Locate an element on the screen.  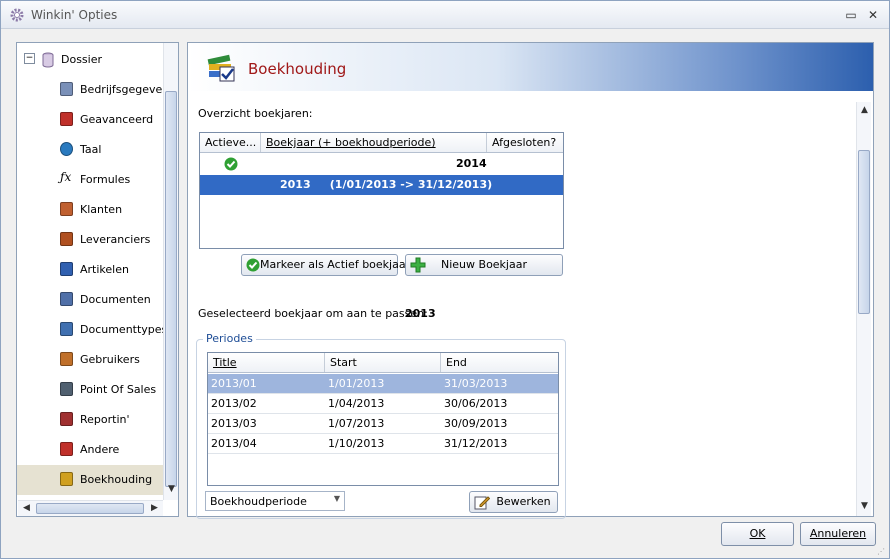
periode-type-value: Boekhoudperiode is located at coordinates (258, 501).